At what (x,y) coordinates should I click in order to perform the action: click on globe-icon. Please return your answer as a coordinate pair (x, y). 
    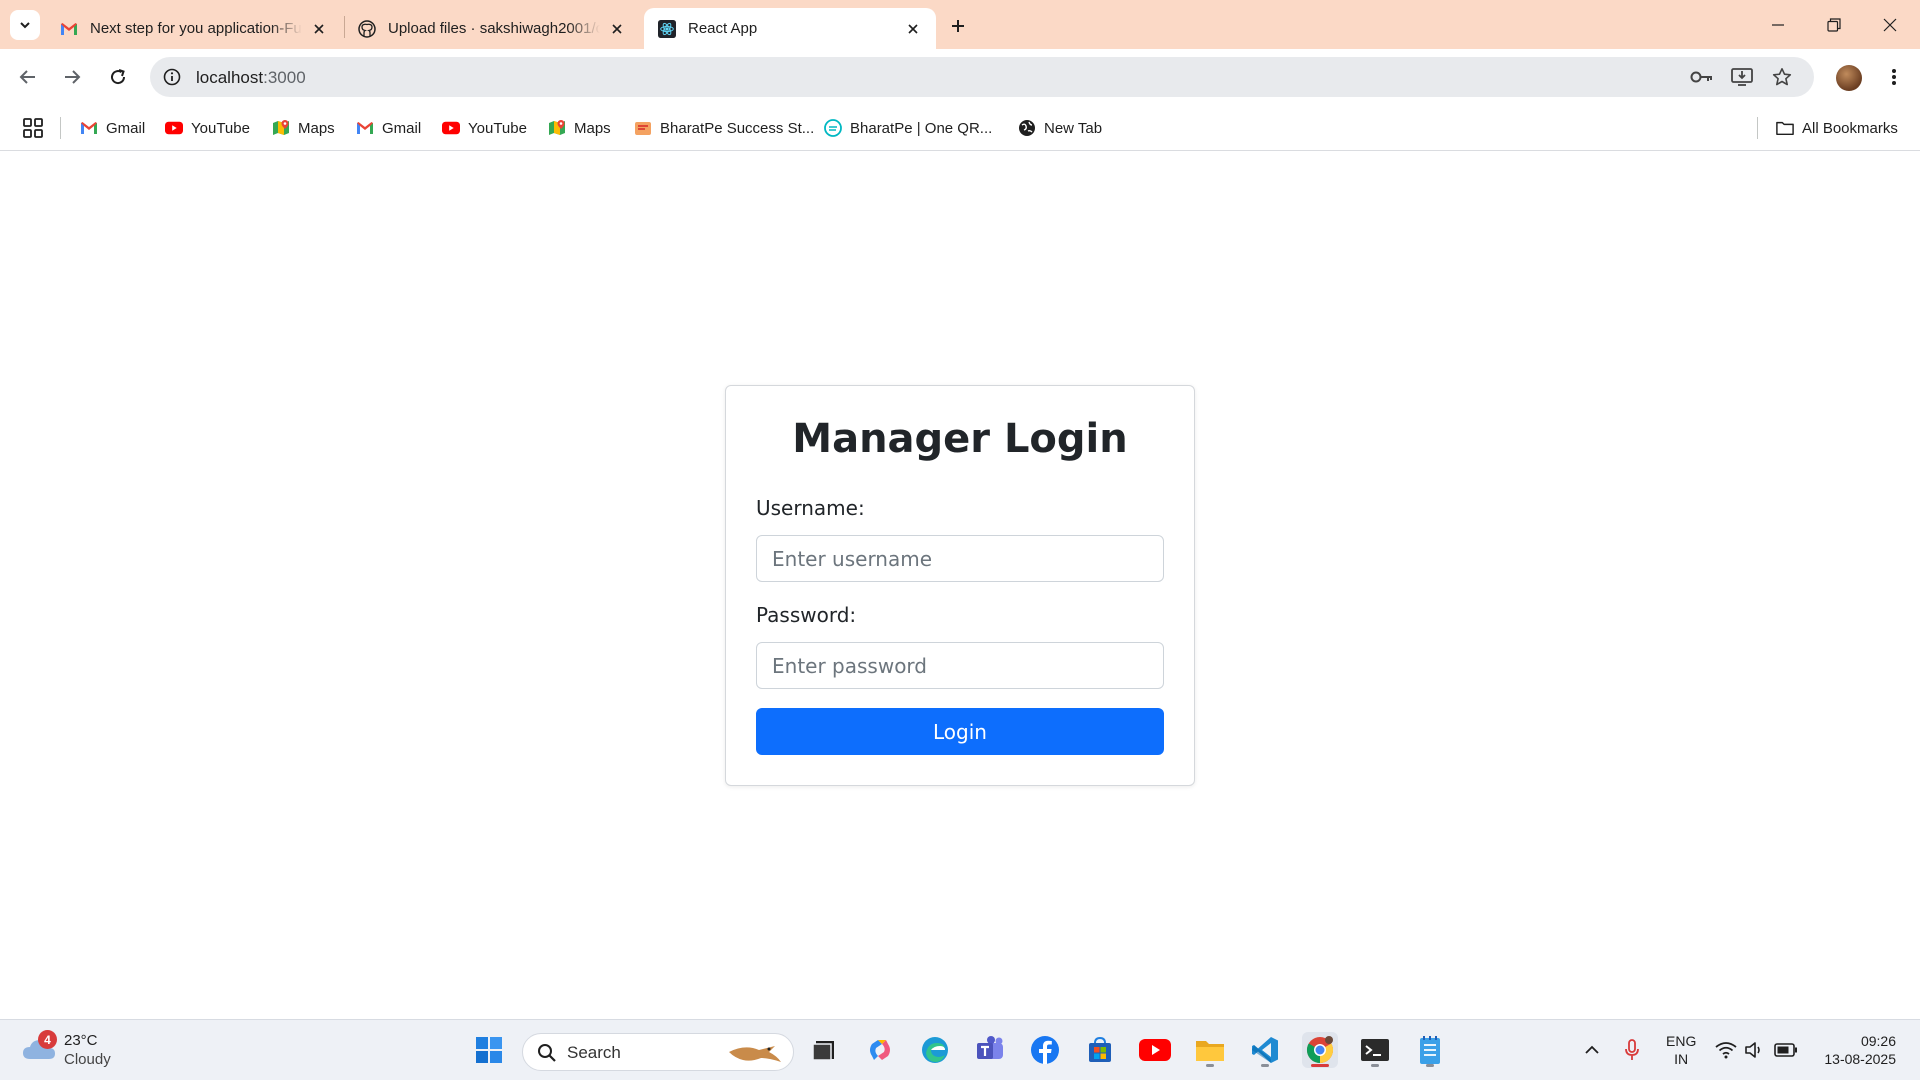
    Looking at the image, I should click on (1027, 128).